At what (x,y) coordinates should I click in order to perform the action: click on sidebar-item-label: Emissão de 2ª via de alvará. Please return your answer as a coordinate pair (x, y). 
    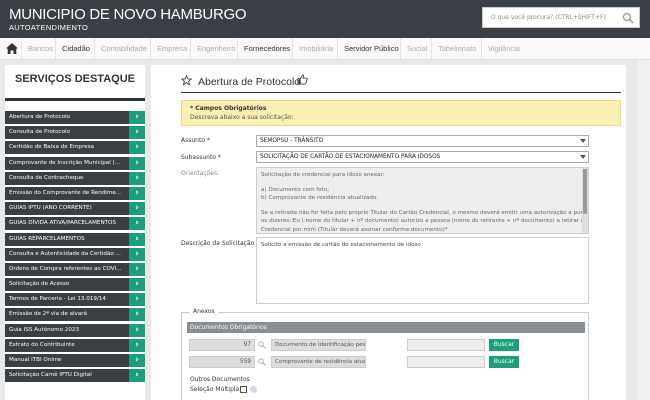
    Looking at the image, I should click on (48, 314).